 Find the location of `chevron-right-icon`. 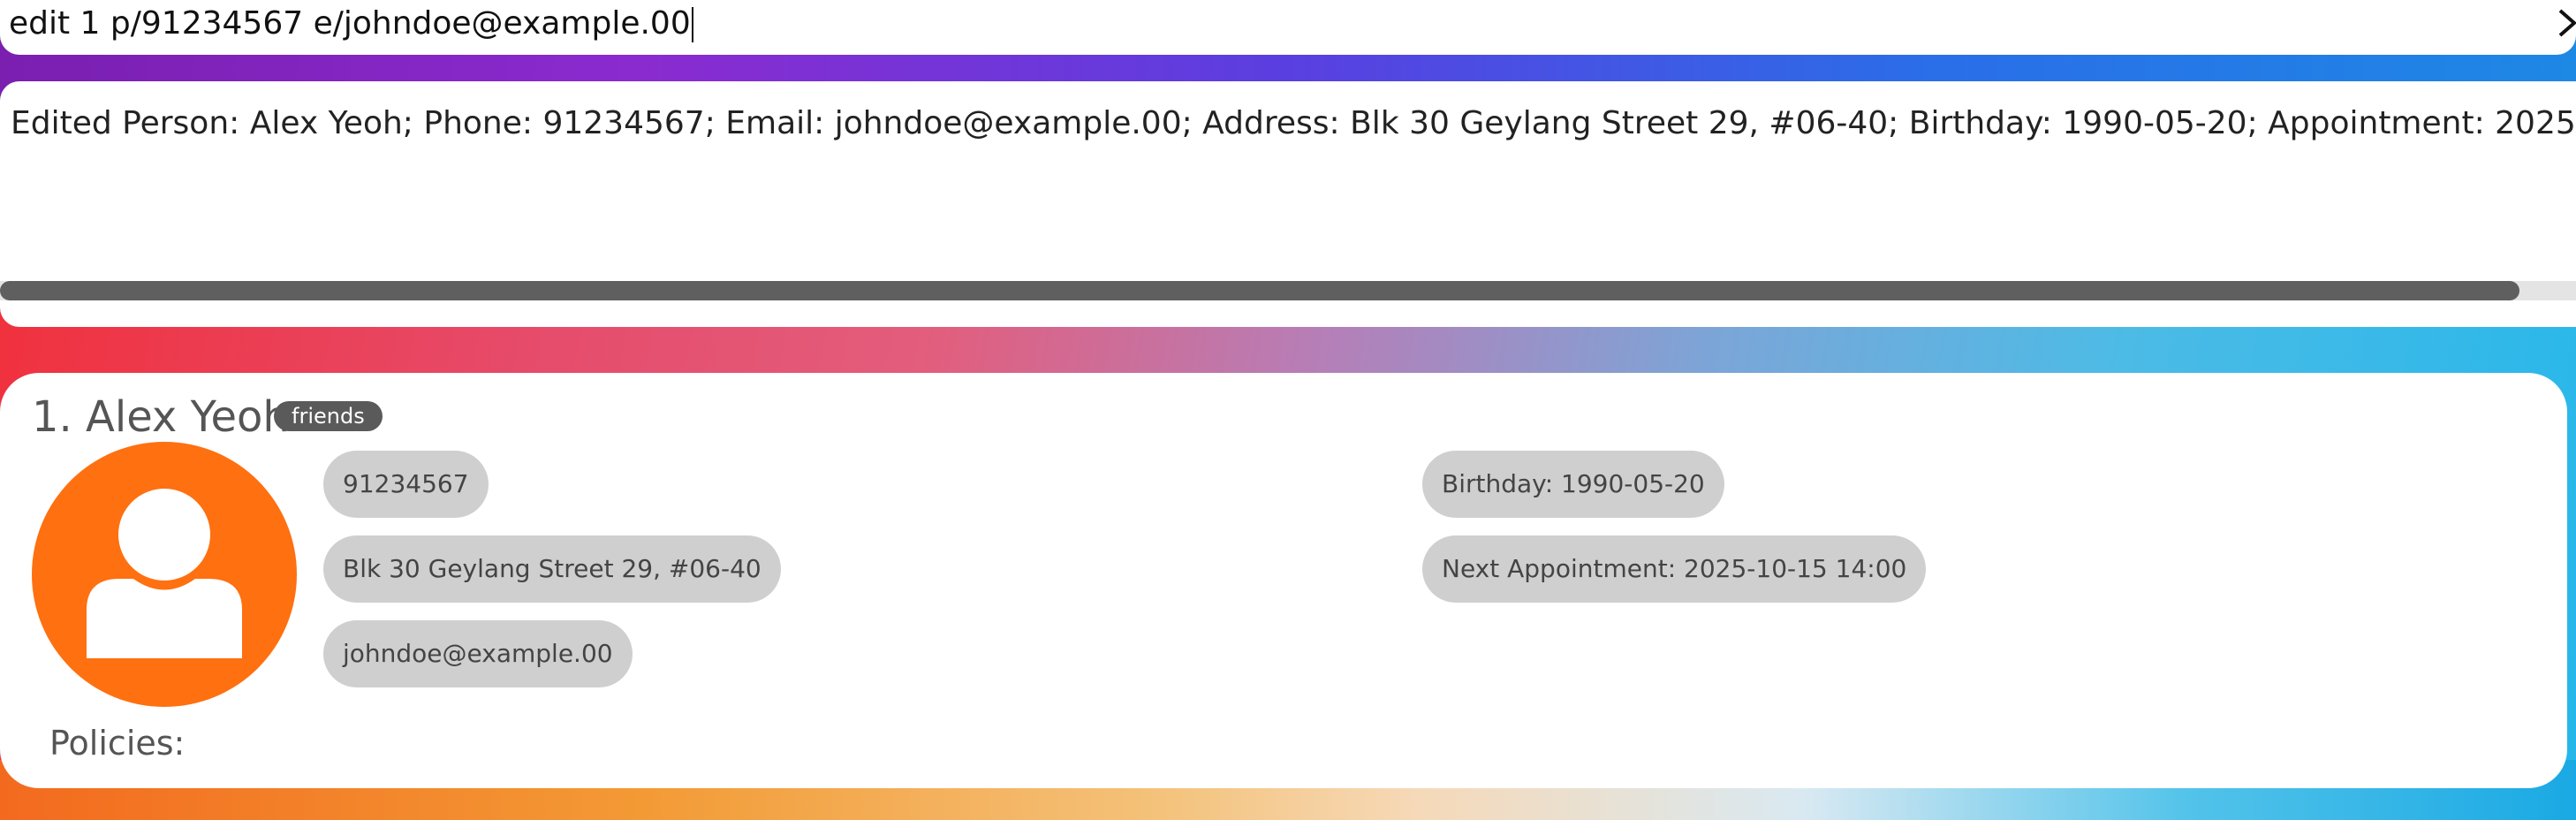

chevron-right-icon is located at coordinates (2567, 25).